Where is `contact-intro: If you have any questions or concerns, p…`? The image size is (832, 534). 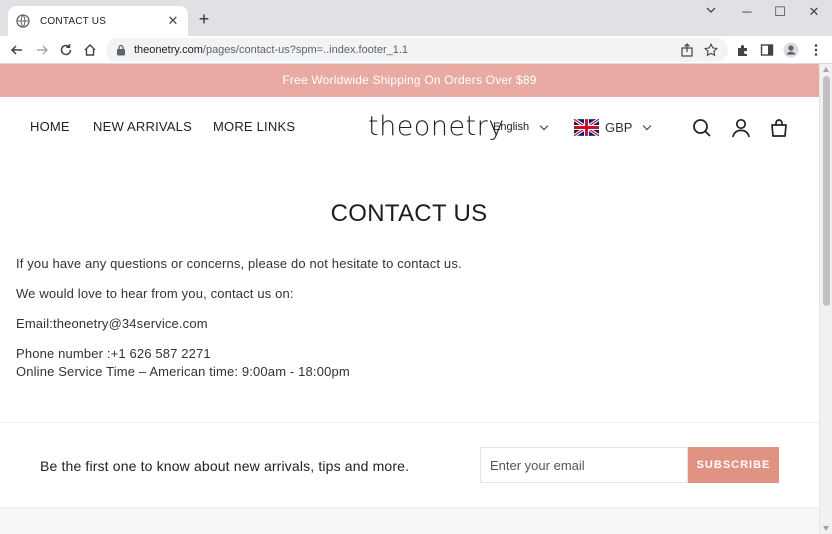
contact-intro: If you have any questions or concerns, p… is located at coordinates (239, 263).